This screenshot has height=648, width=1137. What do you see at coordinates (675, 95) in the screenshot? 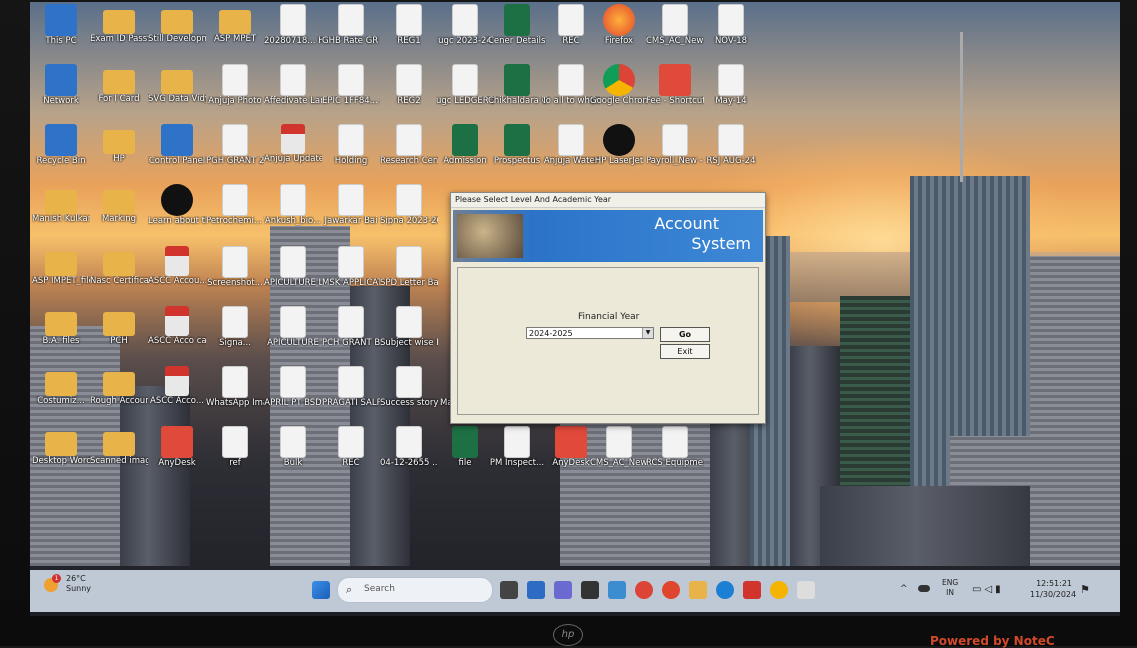
I see `desktop-icon: Fee - Shortcut` at bounding box center [675, 95].